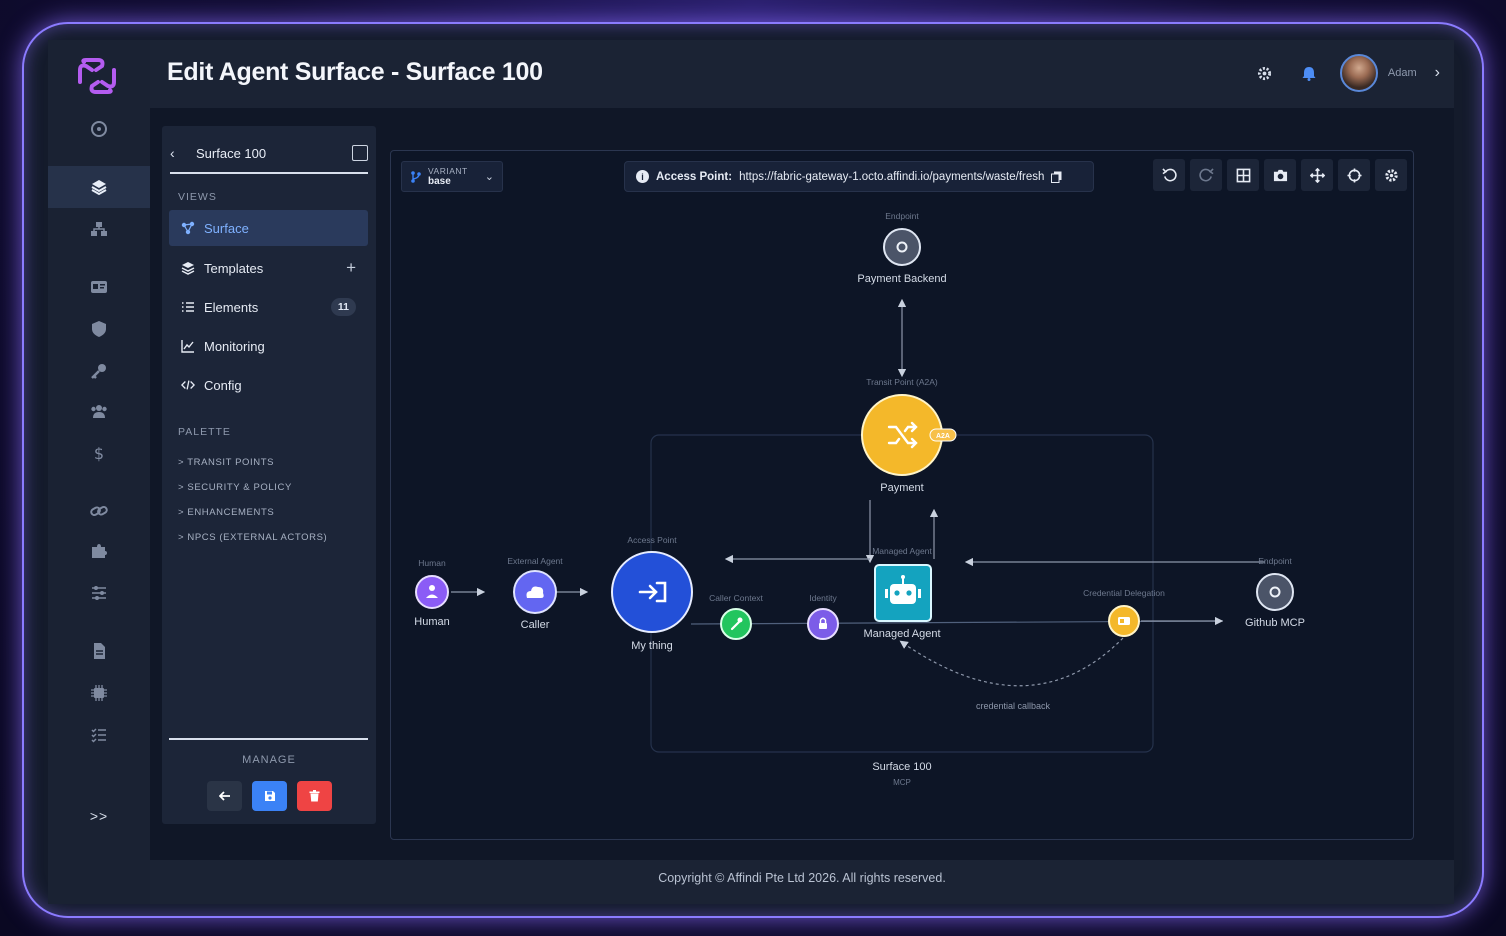  What do you see at coordinates (736, 624) in the screenshot?
I see `node-caller-context` at bounding box center [736, 624].